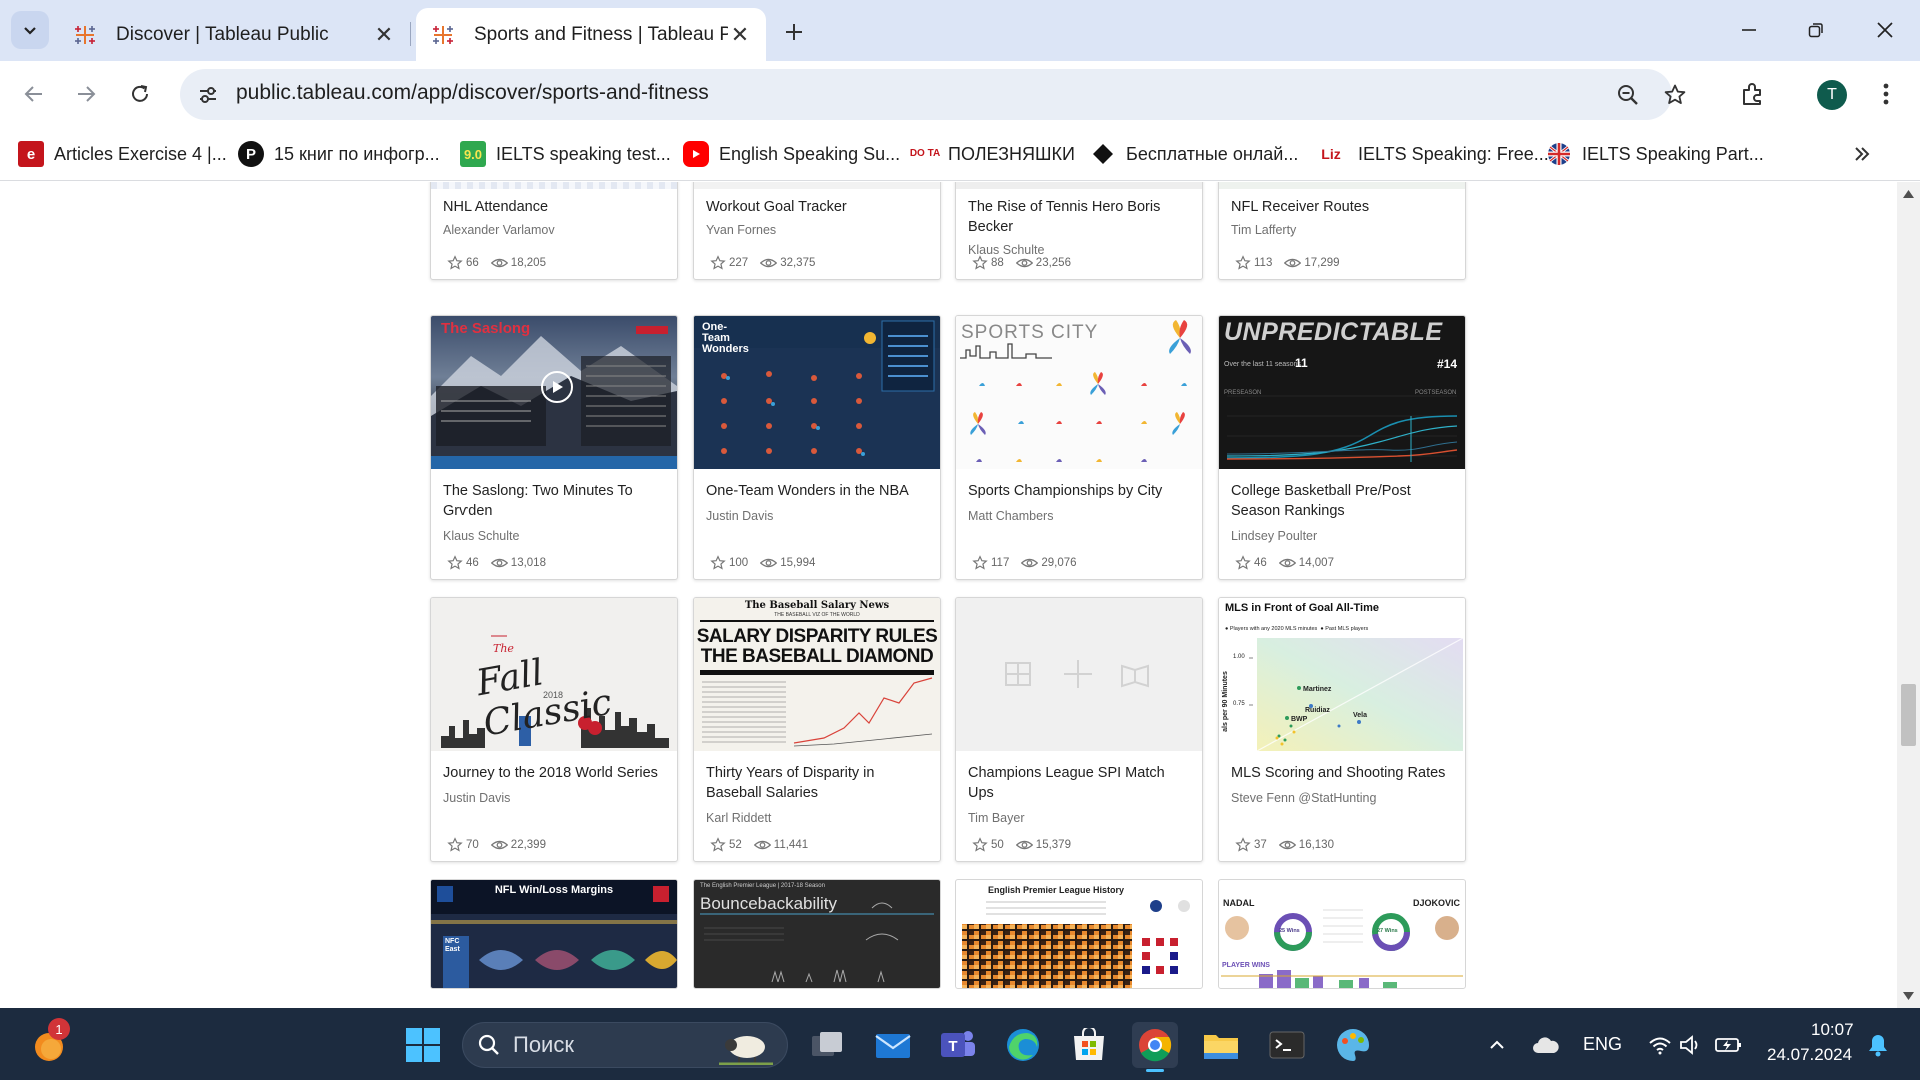 This screenshot has height=1080, width=1920. I want to click on terminal-app, so click(1287, 1045).